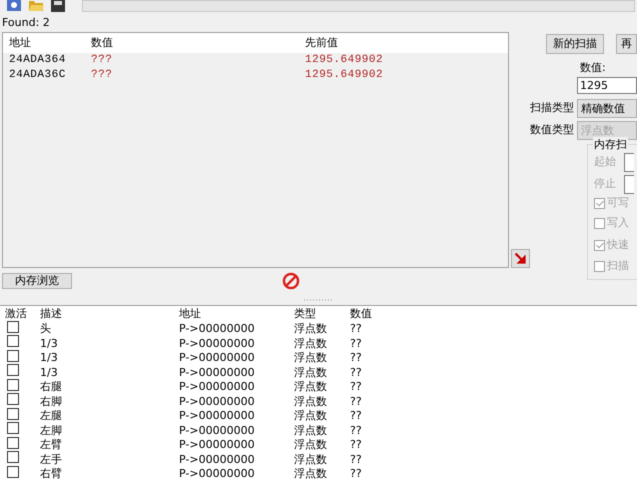 The width and height of the screenshot is (637, 489). I want to click on table-cell: 24ADA36C, so click(37, 75).